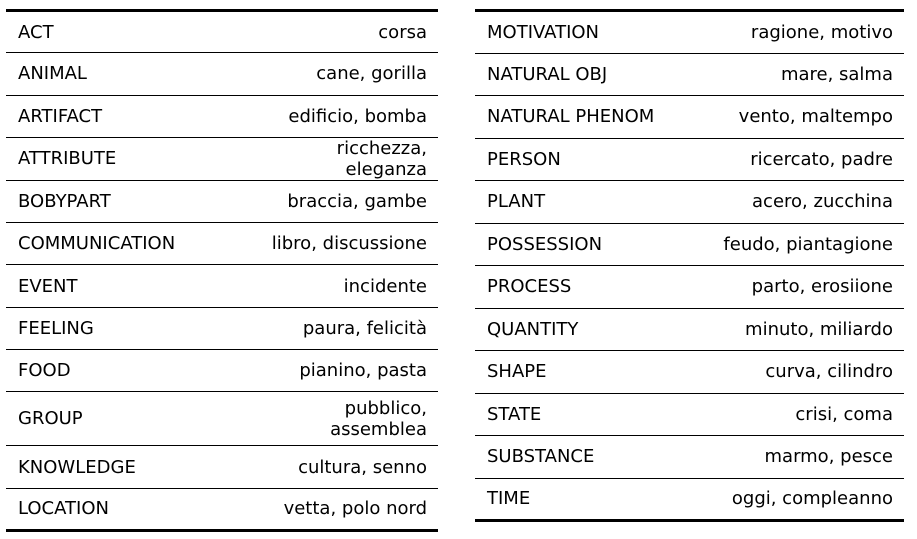 This screenshot has width=917, height=539. I want to click on table-row: STATE crisi, coma, so click(689, 414).